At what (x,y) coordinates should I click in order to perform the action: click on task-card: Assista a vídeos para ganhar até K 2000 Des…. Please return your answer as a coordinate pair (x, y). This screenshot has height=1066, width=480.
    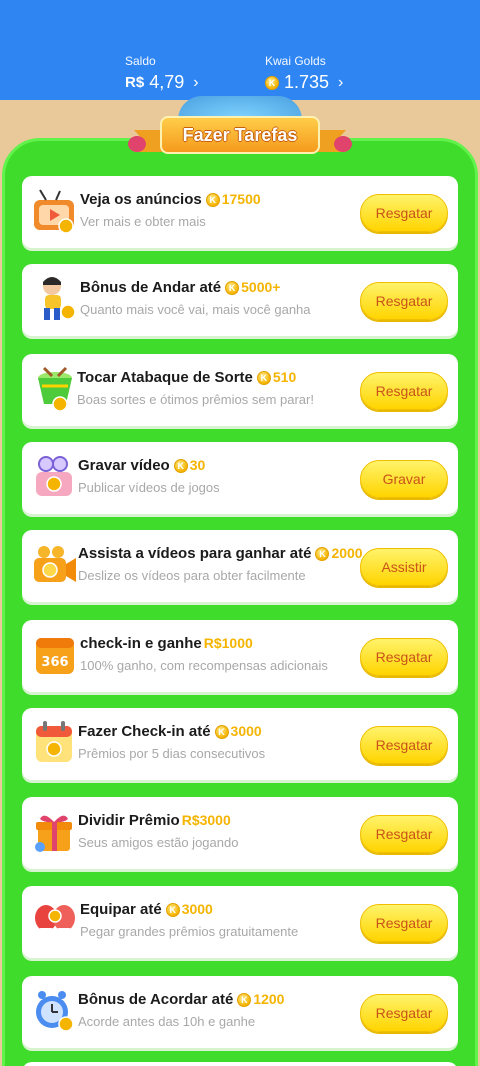
    Looking at the image, I should click on (240, 566).